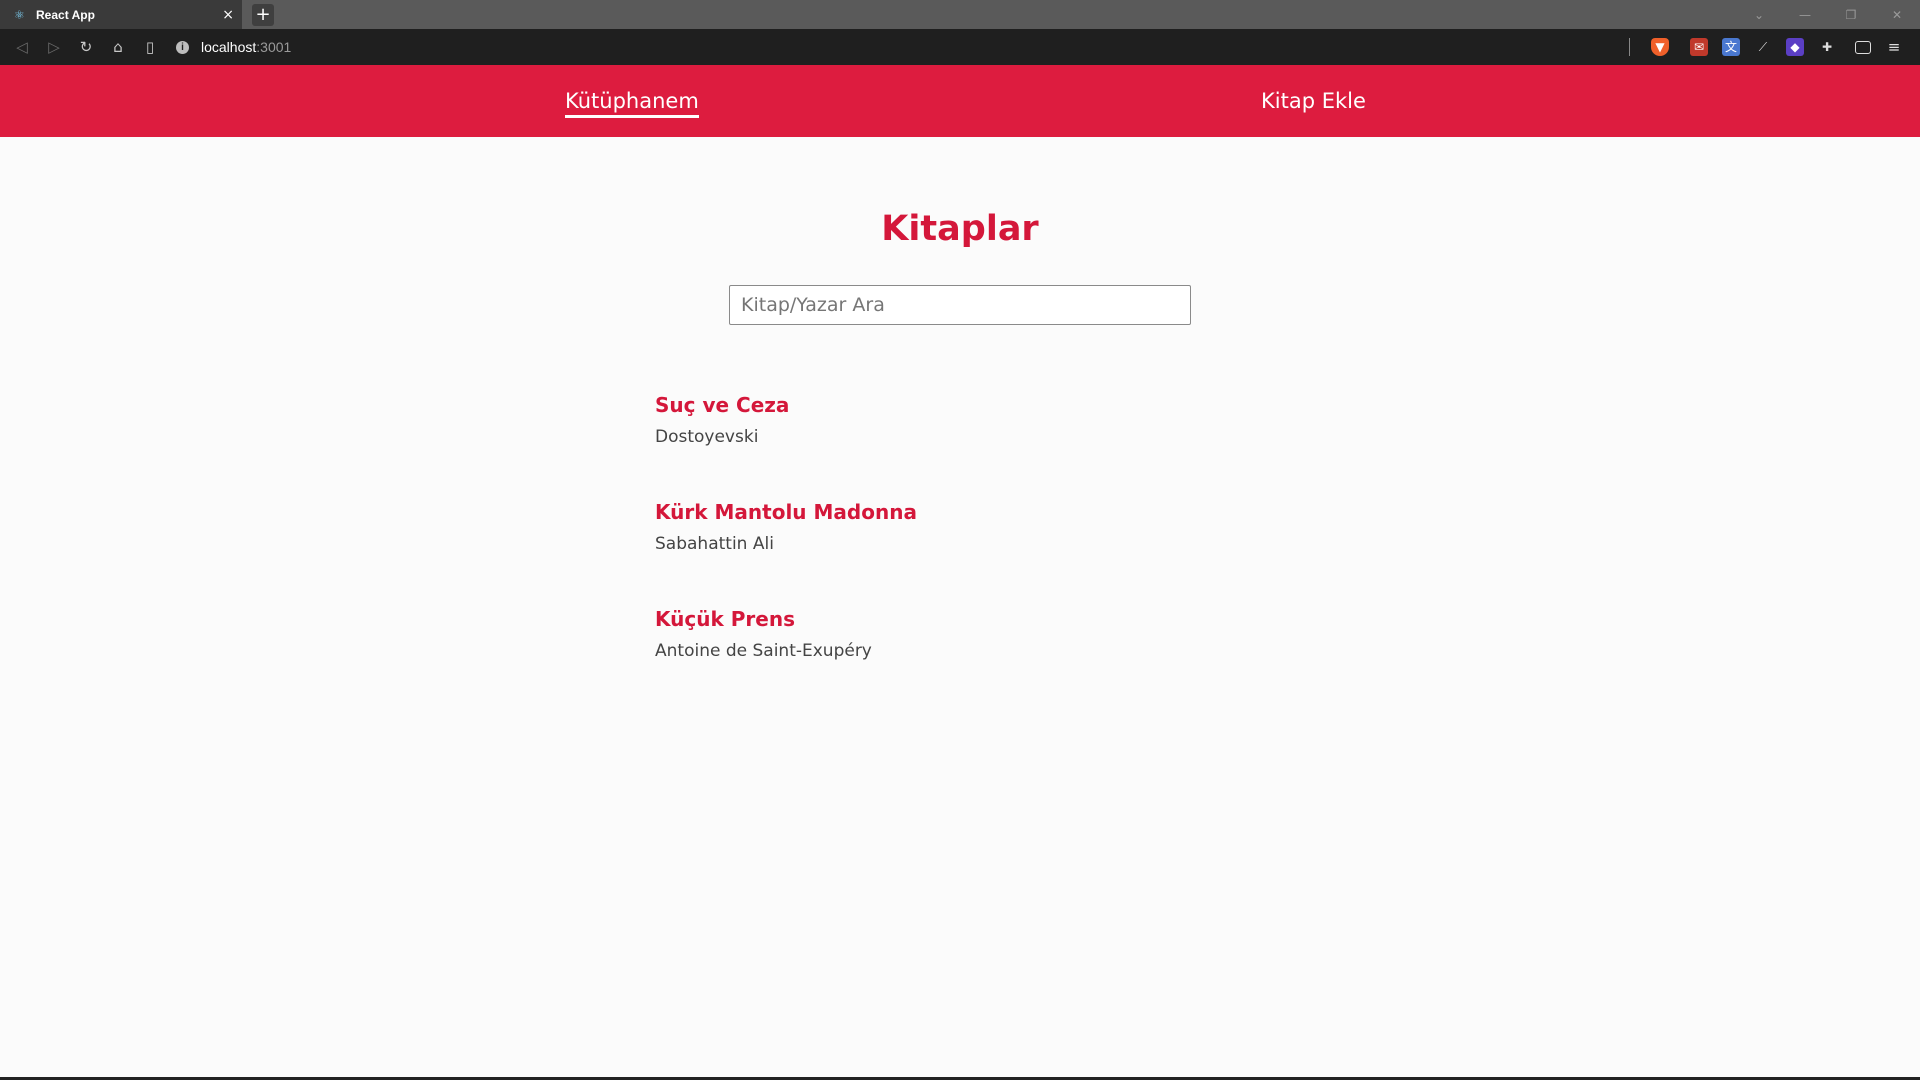  Describe the element at coordinates (960, 47) in the screenshot. I see `browser-address-bar: ◁ ▷ ↻ ⌂ ▯ i localhost:3001 ▼ ✉ 文 ⟋ ◆ ✚ ≡` at that location.